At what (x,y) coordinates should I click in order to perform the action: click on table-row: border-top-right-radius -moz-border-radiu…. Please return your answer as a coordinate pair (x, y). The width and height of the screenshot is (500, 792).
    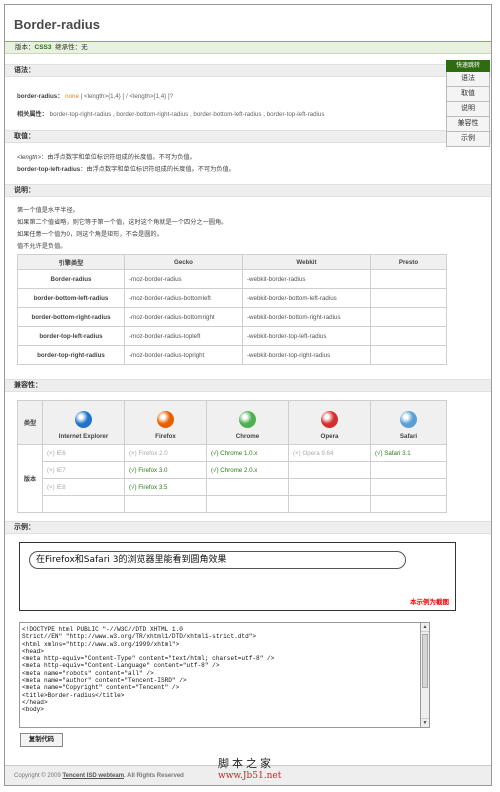
    Looking at the image, I should click on (232, 355).